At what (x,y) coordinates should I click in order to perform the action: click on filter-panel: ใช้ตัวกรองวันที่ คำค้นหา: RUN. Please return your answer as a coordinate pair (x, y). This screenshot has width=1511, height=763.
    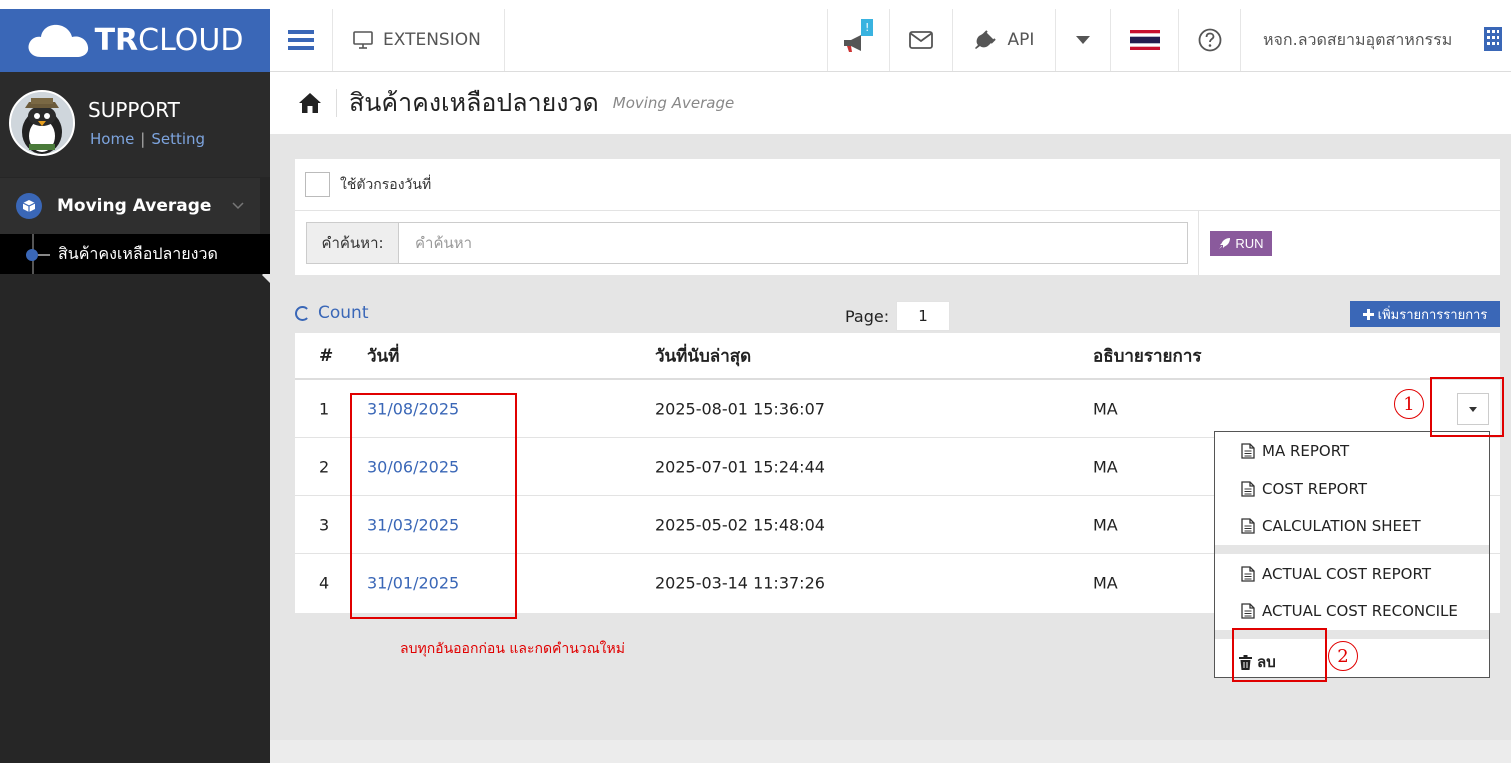
    Looking at the image, I should click on (897, 217).